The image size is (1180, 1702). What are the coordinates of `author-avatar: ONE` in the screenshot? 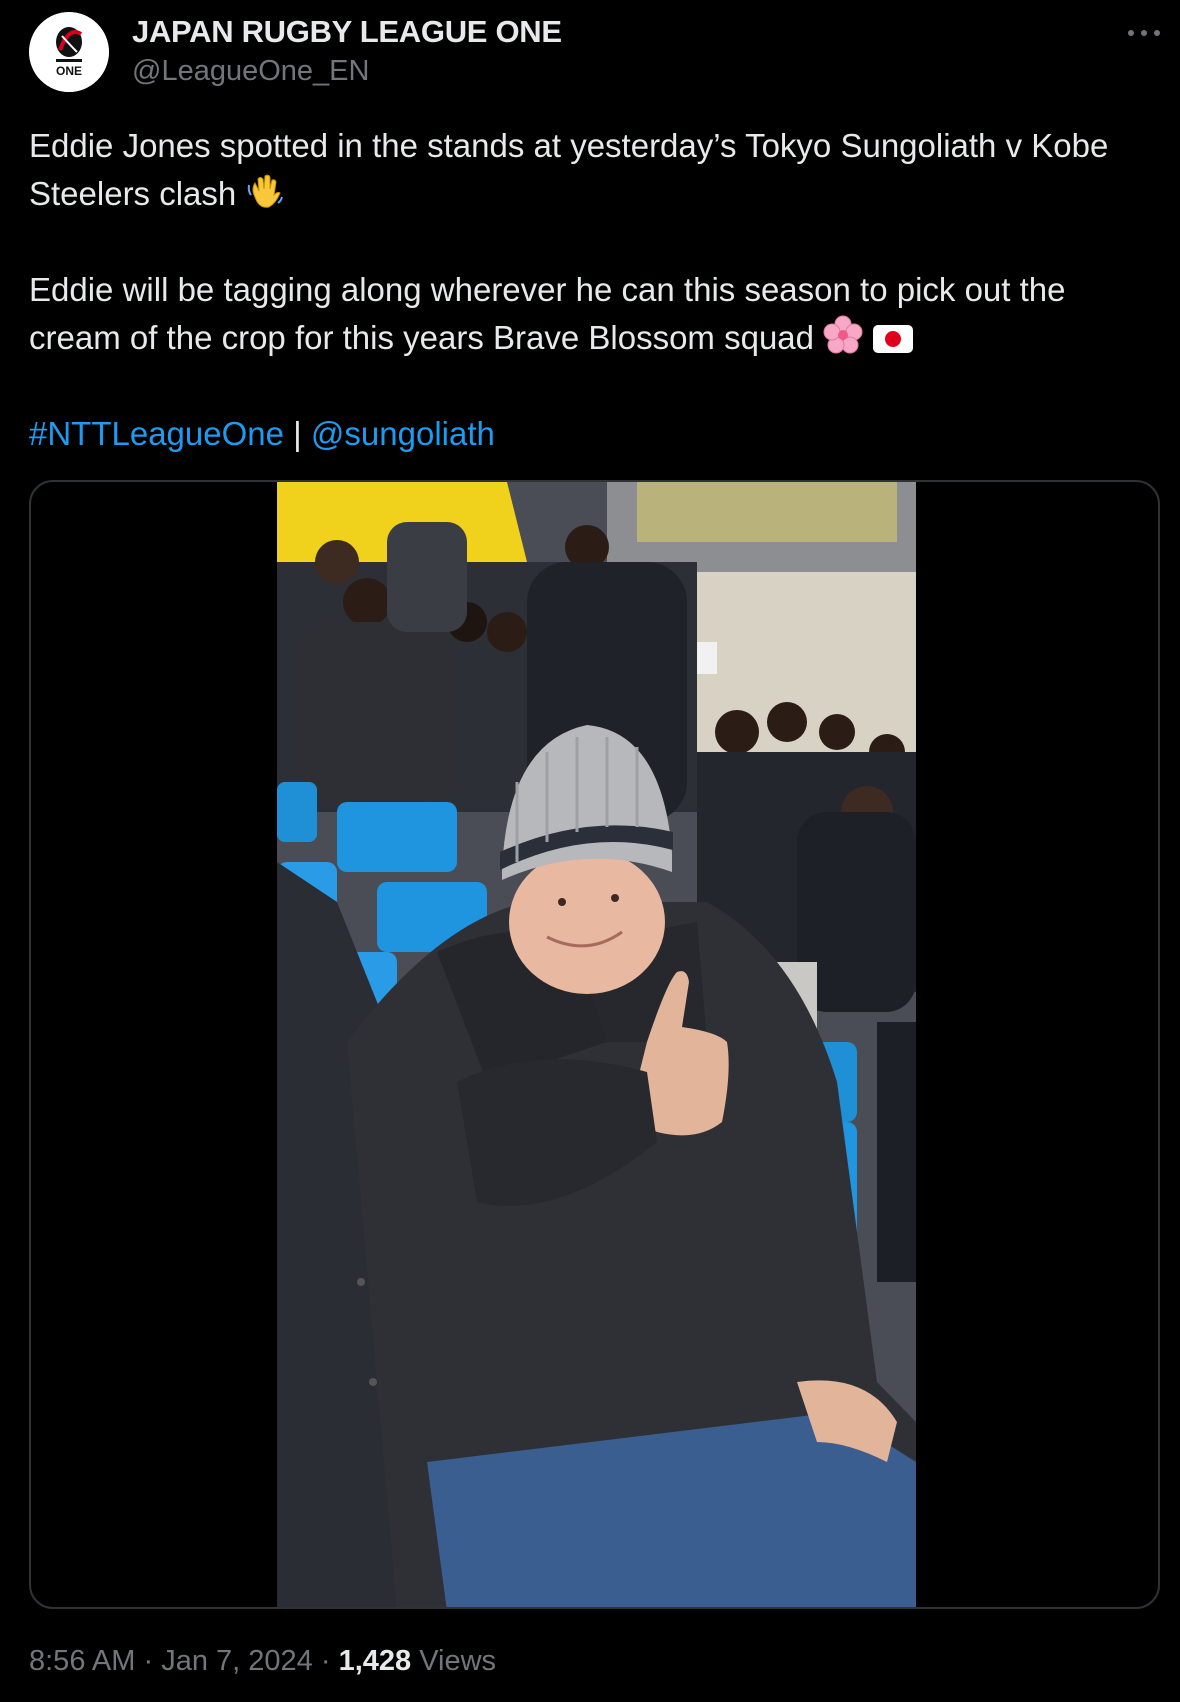 It's located at (69, 52).